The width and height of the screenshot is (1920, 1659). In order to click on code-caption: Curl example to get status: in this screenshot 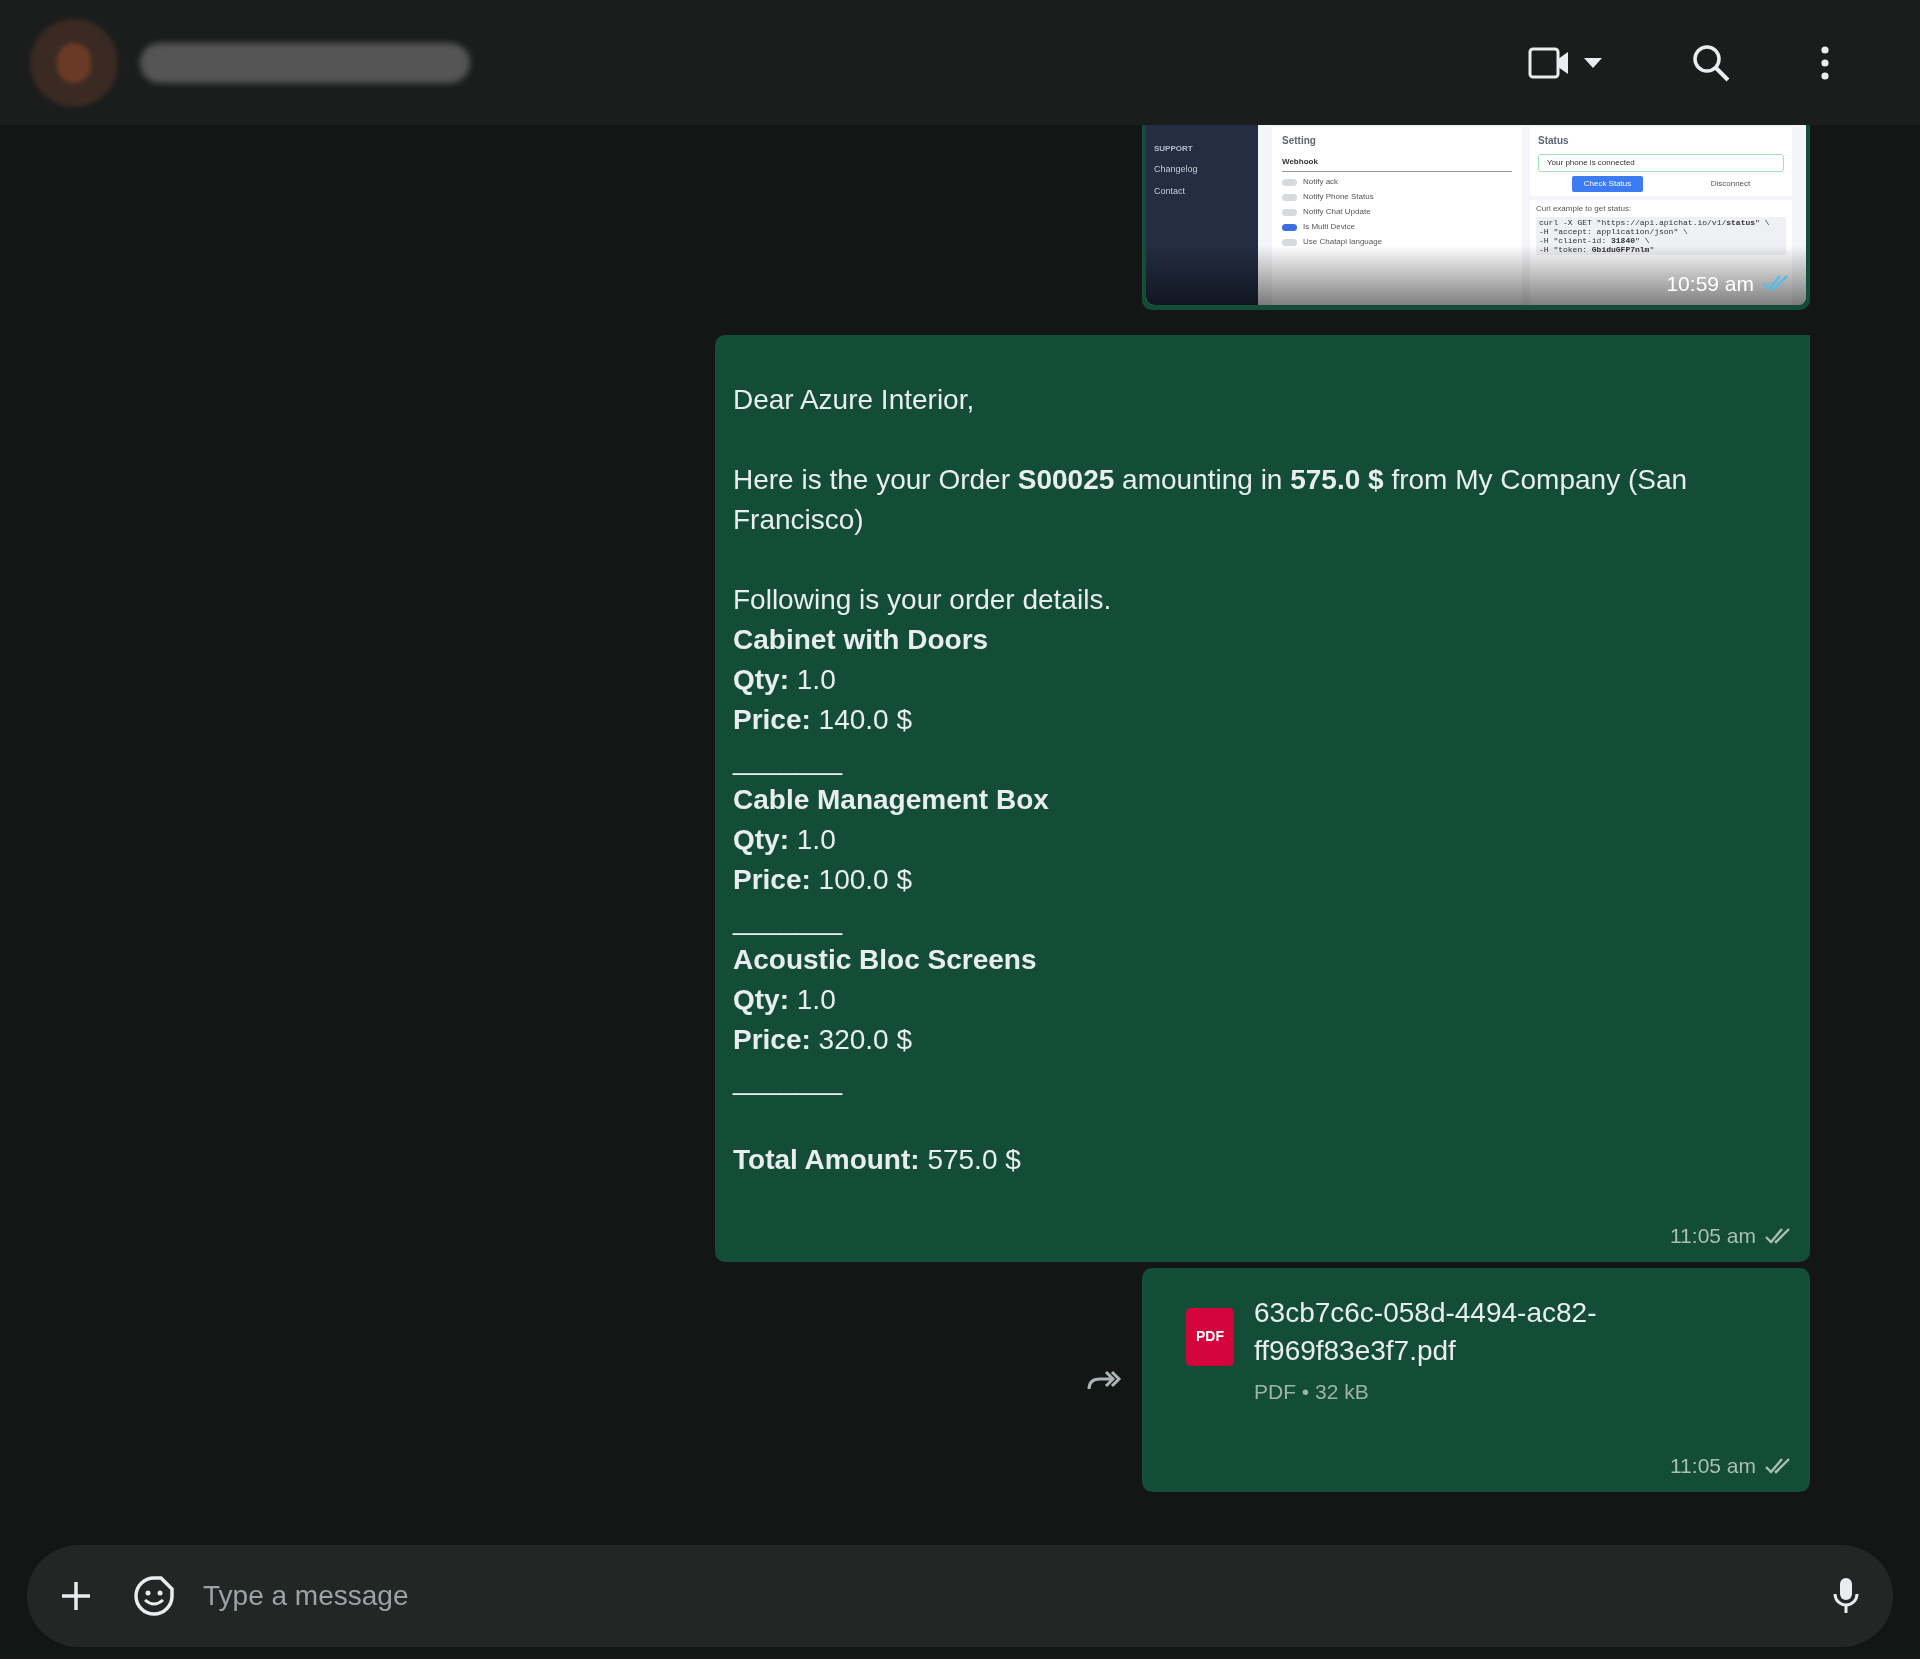, I will do `click(1584, 209)`.